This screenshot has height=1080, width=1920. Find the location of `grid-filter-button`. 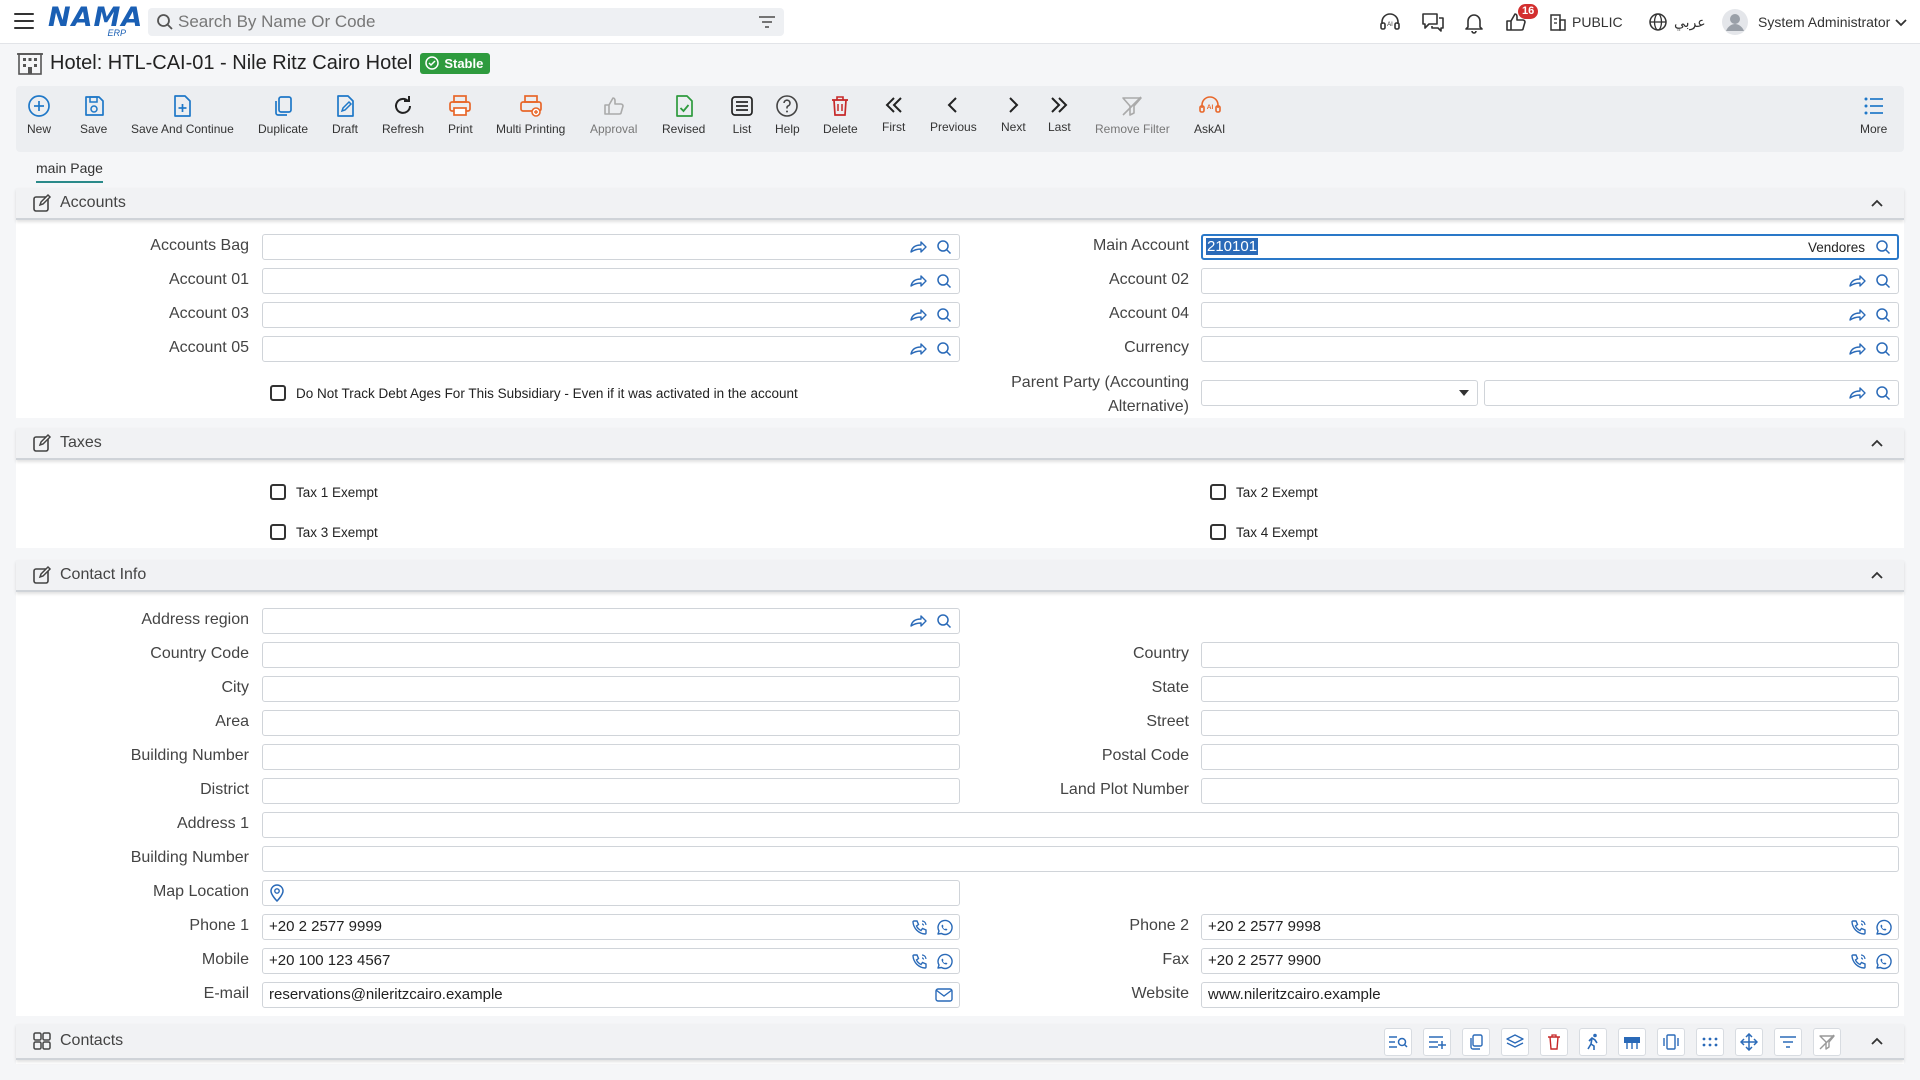

grid-filter-button is located at coordinates (1788, 1042).